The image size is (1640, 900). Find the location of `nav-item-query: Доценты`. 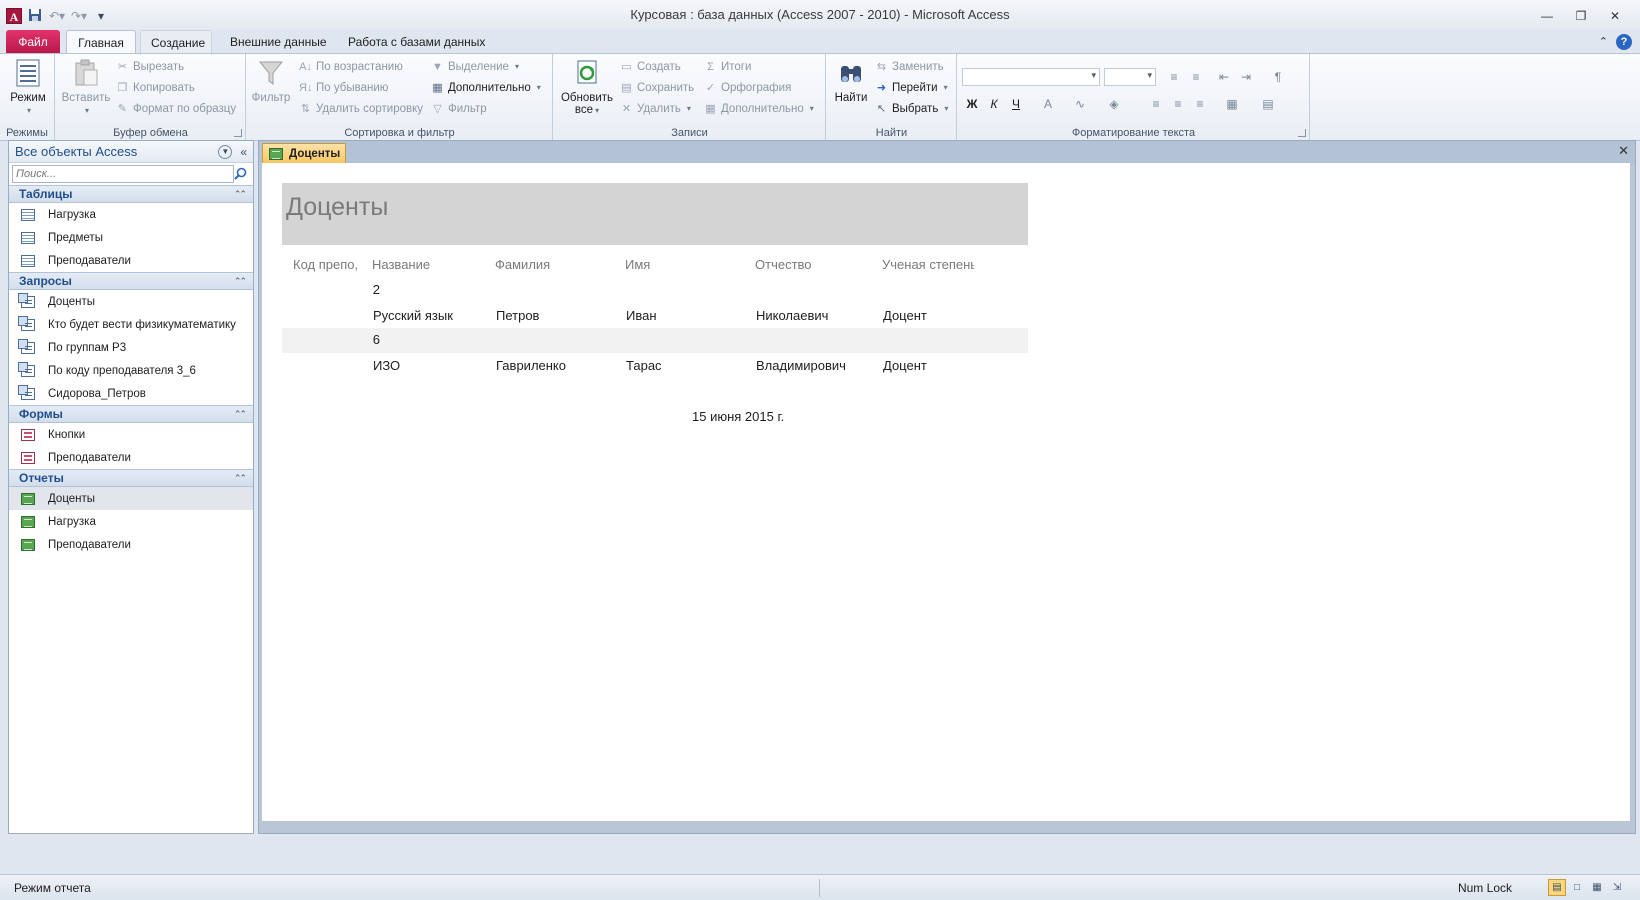

nav-item-query: Доценты is located at coordinates (131, 301).